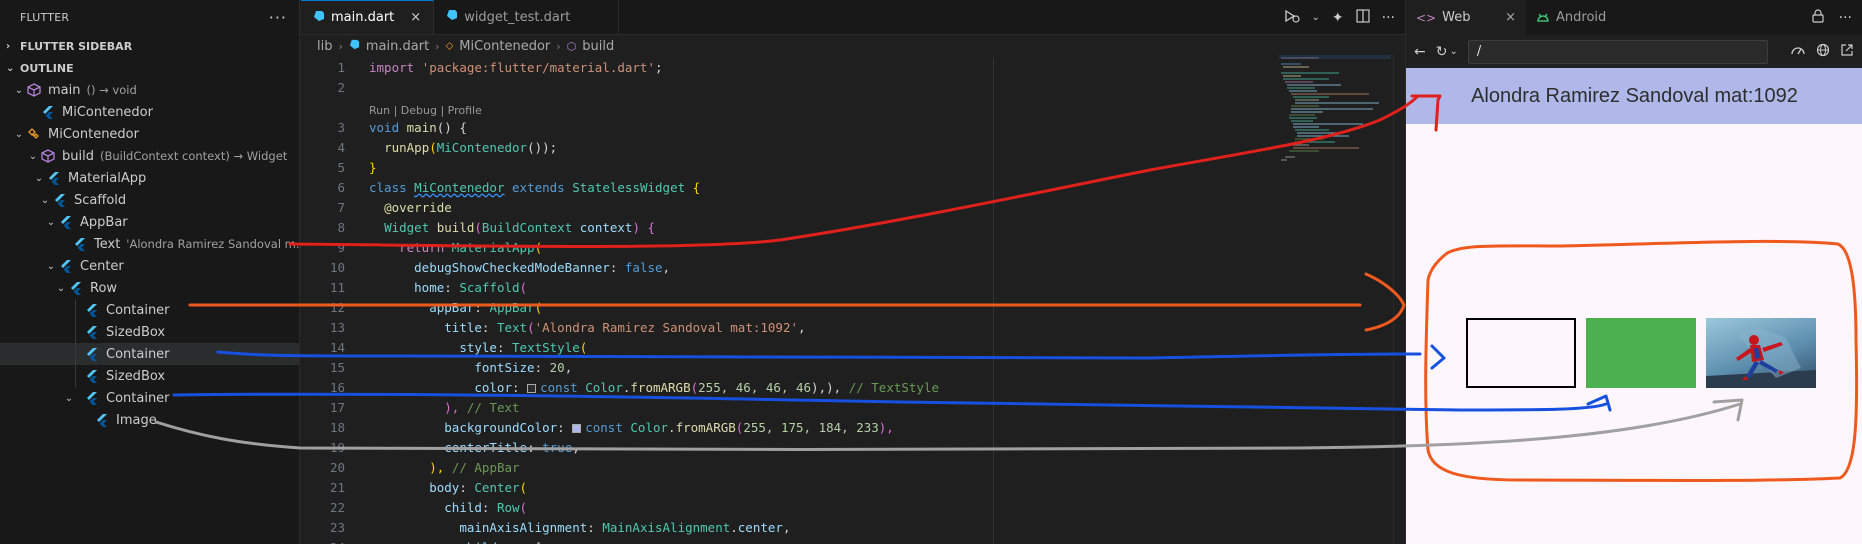  Describe the element at coordinates (1292, 18) in the screenshot. I see `run-debug-icon` at that location.